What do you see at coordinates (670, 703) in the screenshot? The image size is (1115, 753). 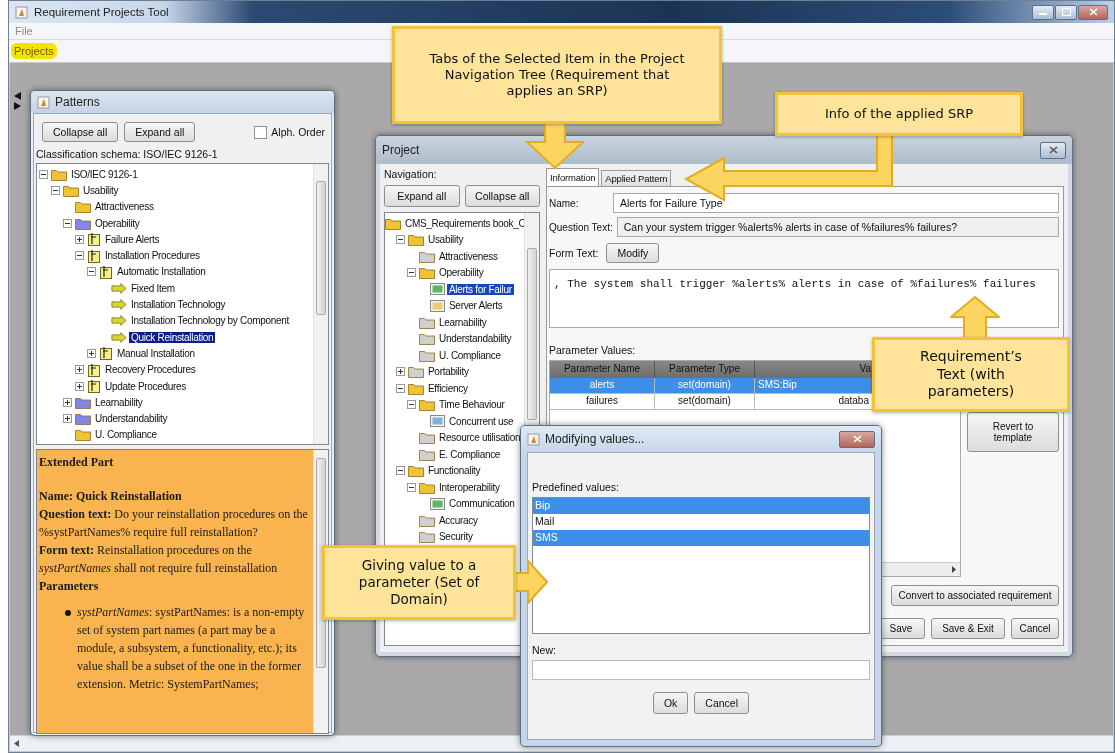 I see `ok-button: Ok` at bounding box center [670, 703].